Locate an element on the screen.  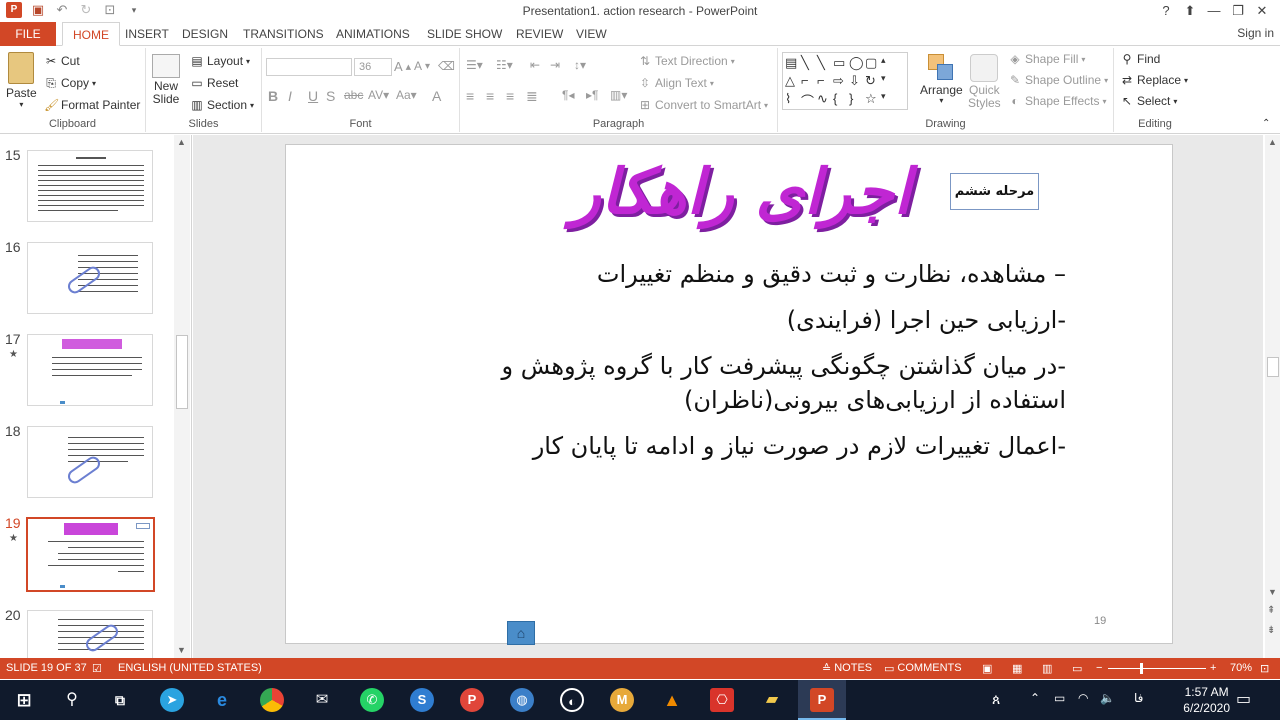
notes-button: ≙ NOTES is located at coordinates (847, 668).